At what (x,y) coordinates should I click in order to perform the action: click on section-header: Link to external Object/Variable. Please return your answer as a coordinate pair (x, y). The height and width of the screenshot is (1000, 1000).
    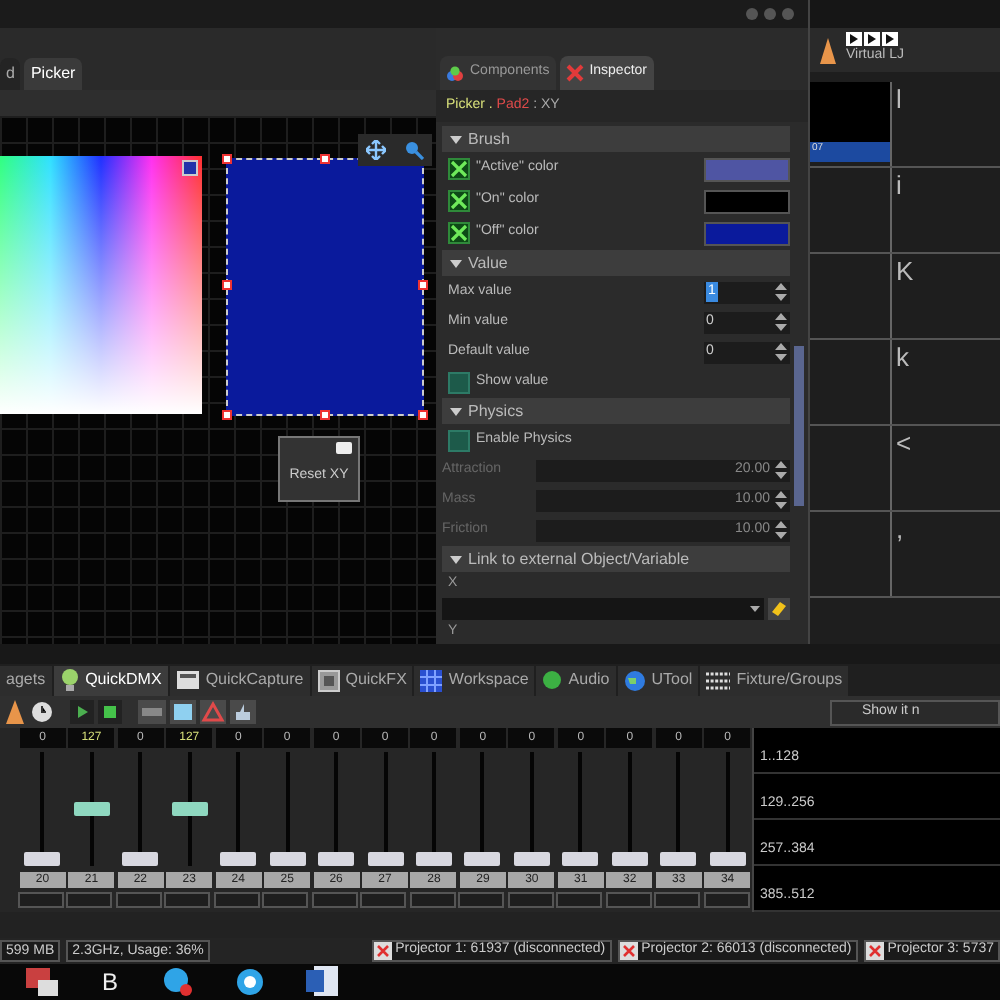
    Looking at the image, I should click on (616, 559).